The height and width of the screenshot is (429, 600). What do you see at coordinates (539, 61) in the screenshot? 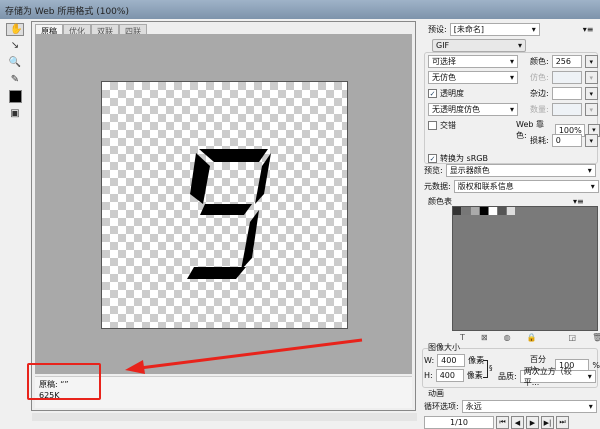
I see `colors-label: 颜色:` at bounding box center [539, 61].